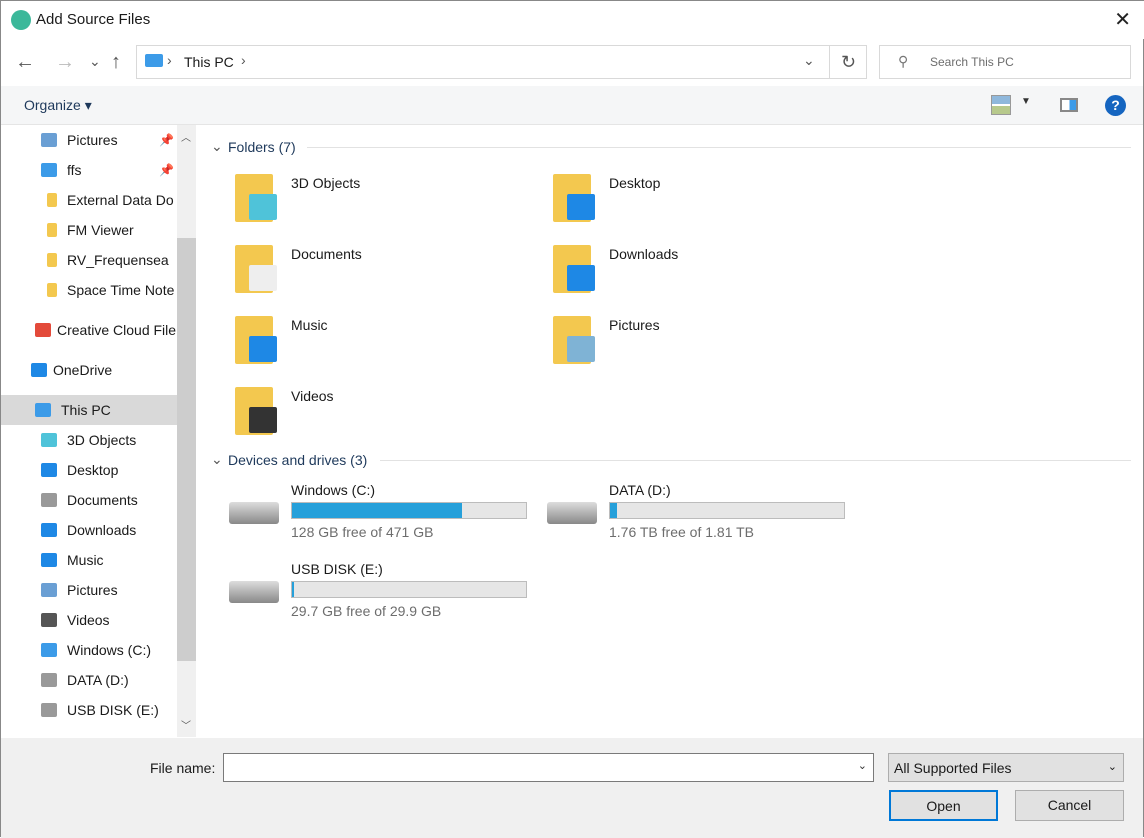 The width and height of the screenshot is (1144, 838). What do you see at coordinates (362, 594) in the screenshot?
I see `drive-item: USB DISK (E:) 29.7 GB free of 29.9 GB` at bounding box center [362, 594].